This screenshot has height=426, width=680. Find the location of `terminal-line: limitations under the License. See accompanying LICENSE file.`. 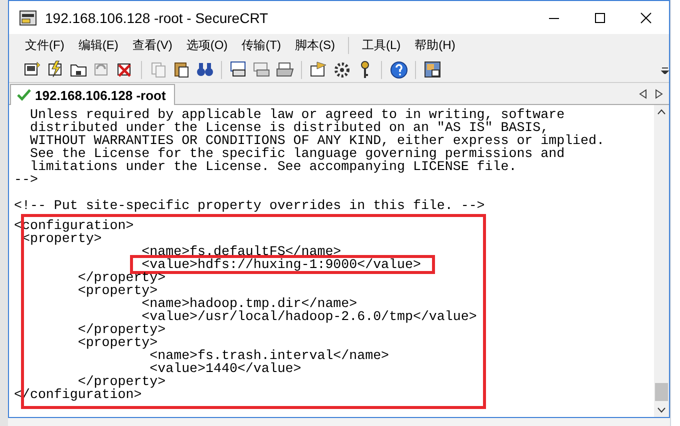

terminal-line: limitations under the License. See accompanying LICENSE file. is located at coordinates (272, 166).